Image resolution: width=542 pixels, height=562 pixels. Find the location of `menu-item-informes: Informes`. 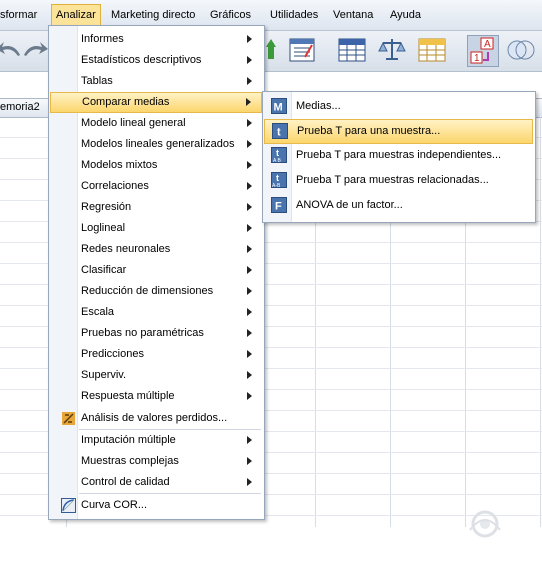

menu-item-informes: Informes is located at coordinates (156, 39).